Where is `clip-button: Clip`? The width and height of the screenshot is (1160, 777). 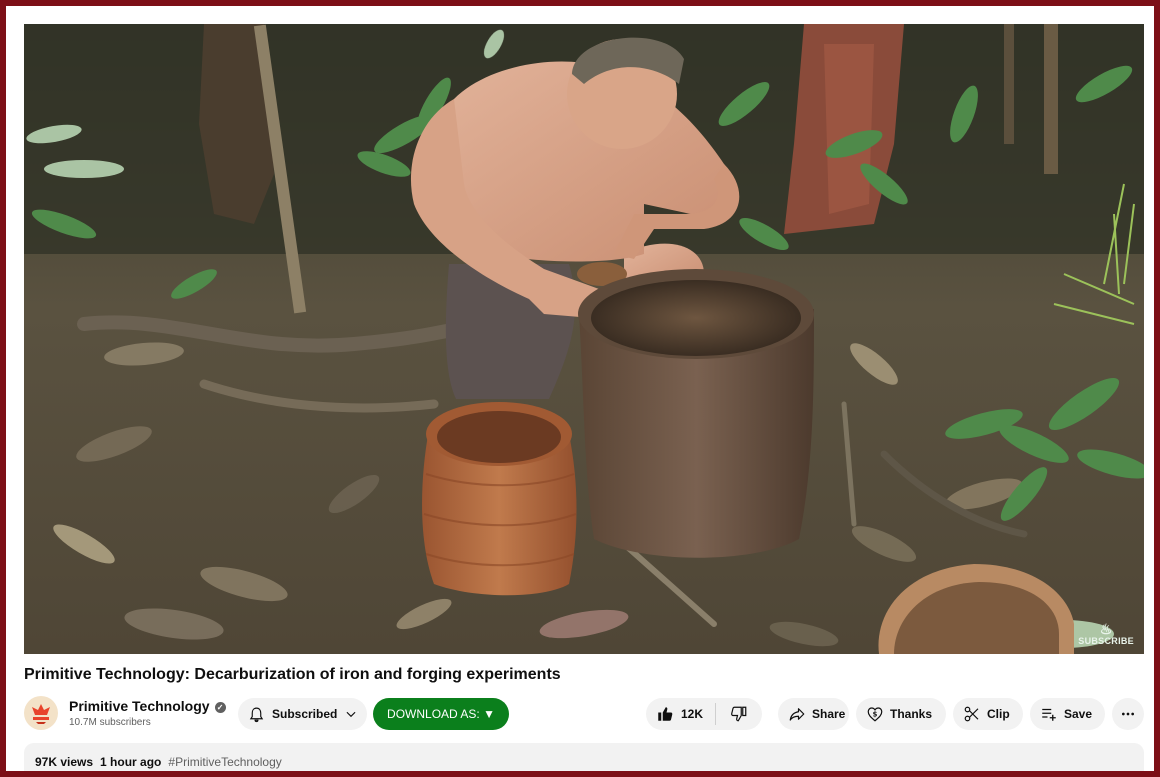 clip-button: Clip is located at coordinates (988, 714).